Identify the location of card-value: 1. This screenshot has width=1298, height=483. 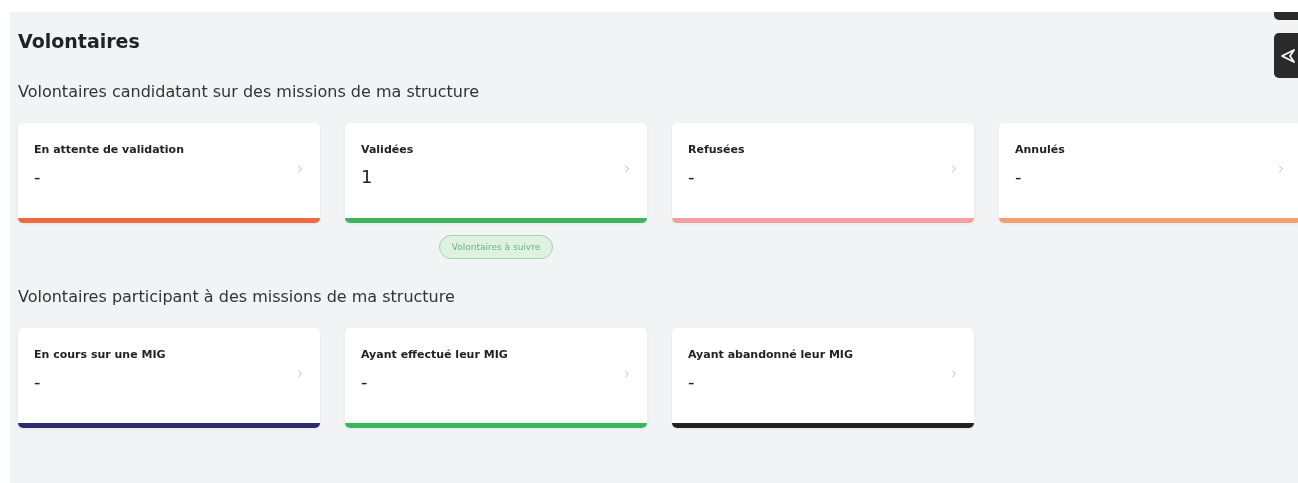
(367, 176).